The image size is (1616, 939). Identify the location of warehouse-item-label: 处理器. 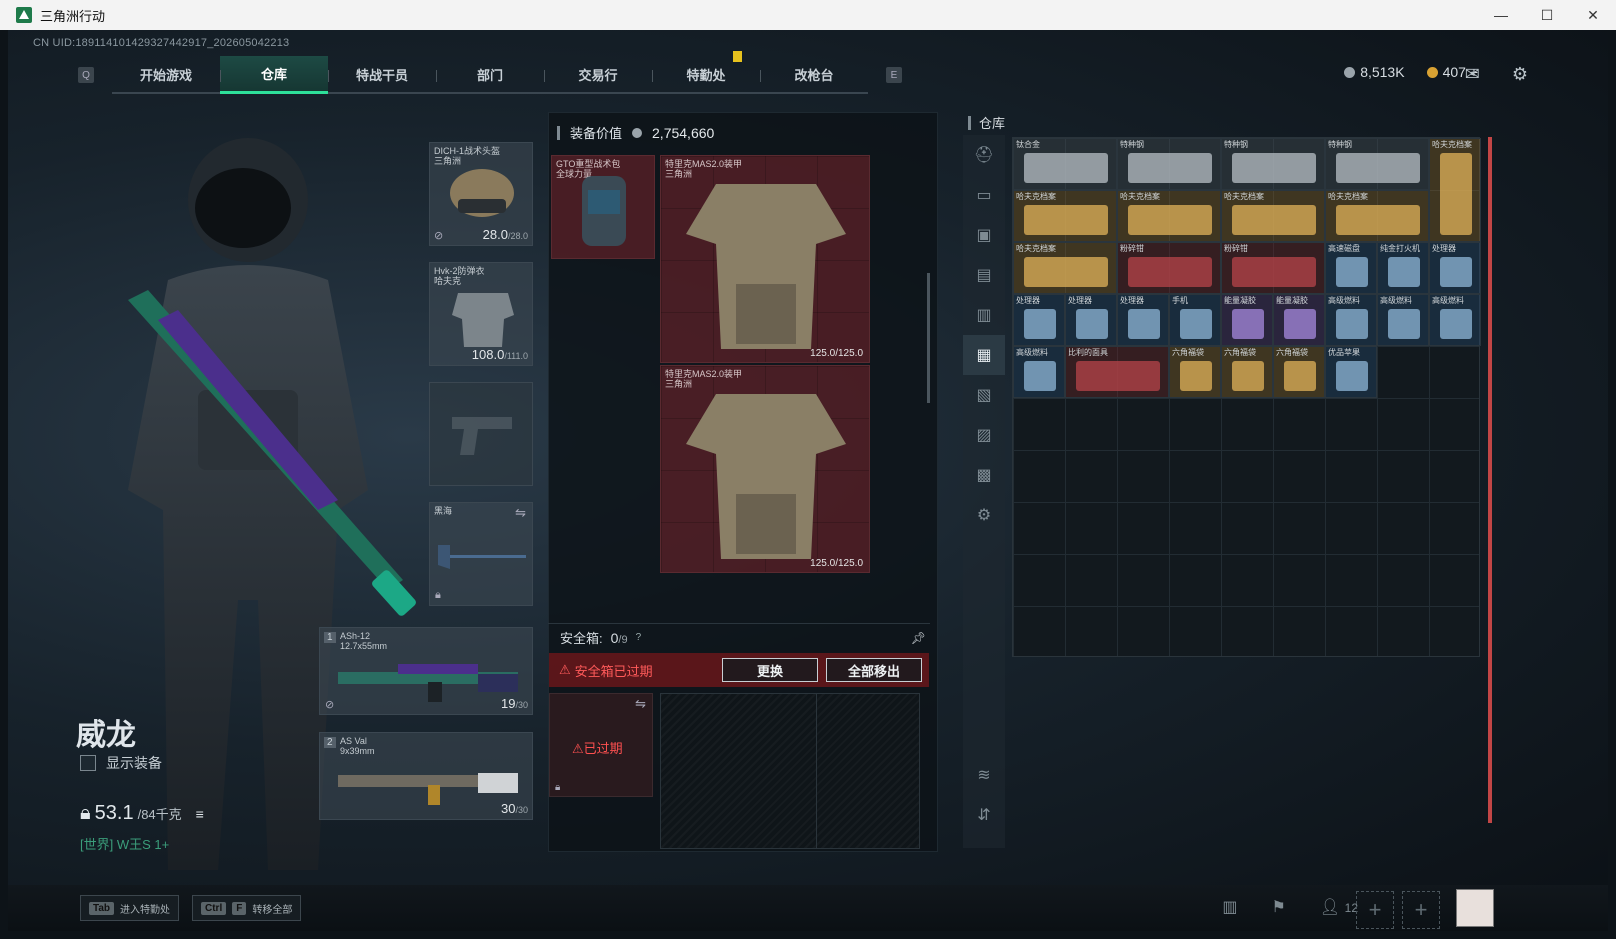
(1028, 300).